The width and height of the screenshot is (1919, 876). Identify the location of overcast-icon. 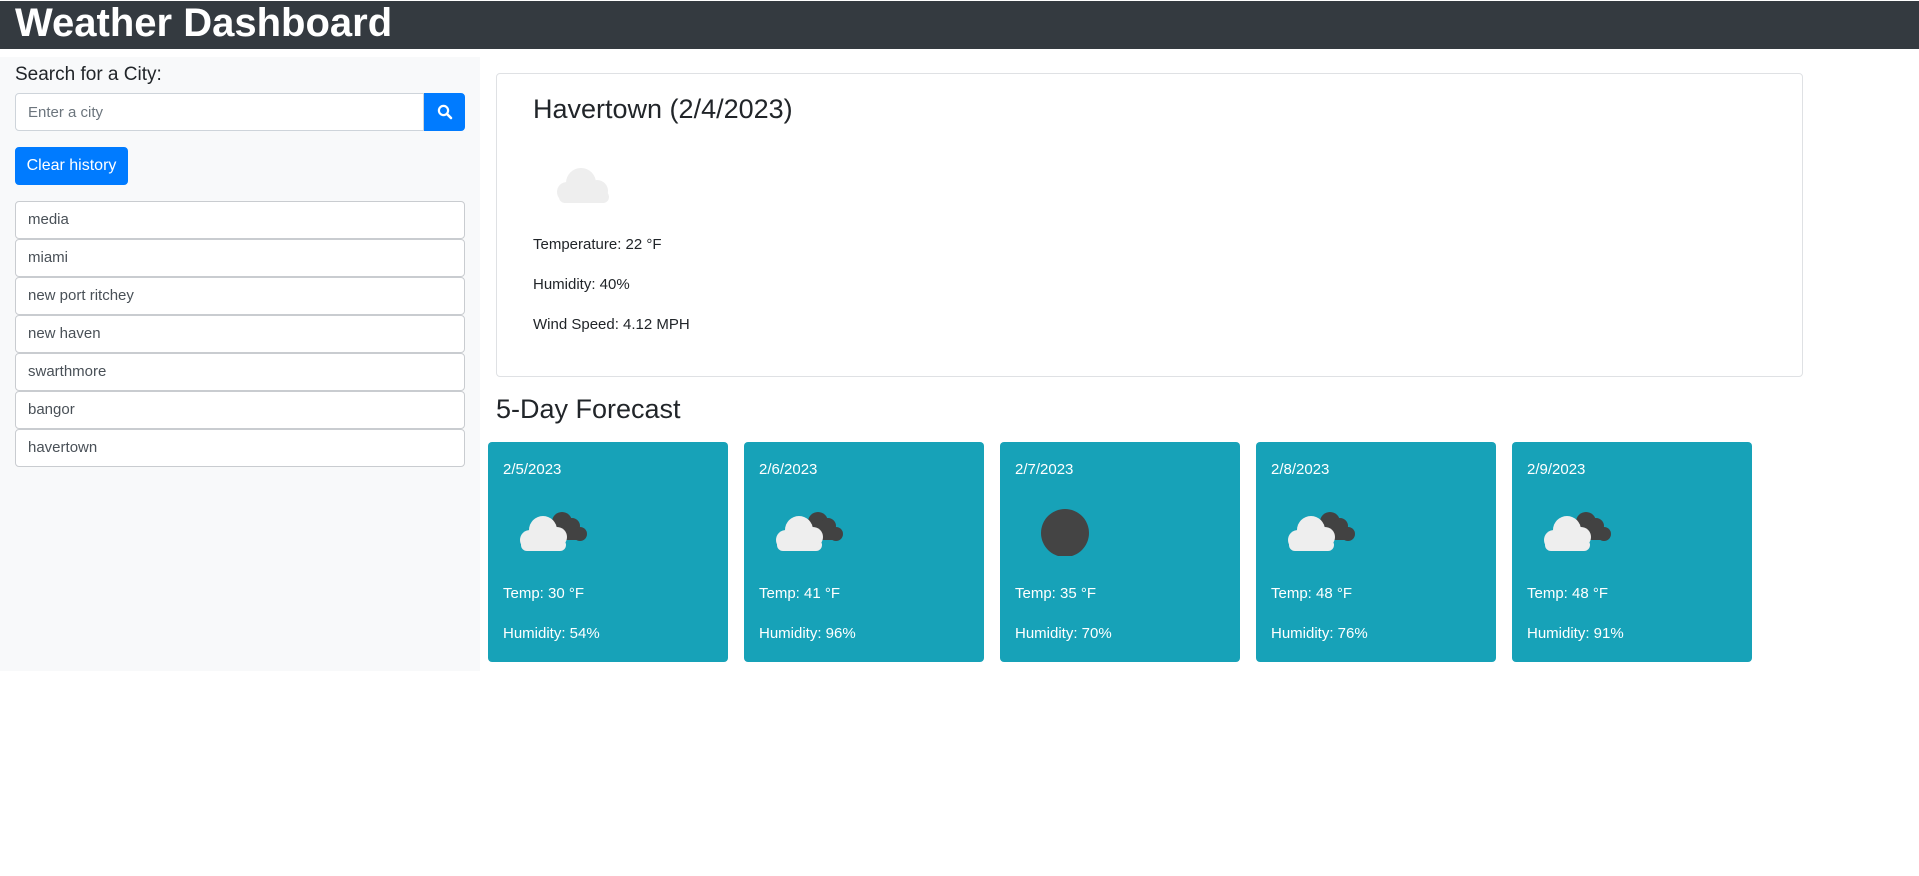
(1065, 532).